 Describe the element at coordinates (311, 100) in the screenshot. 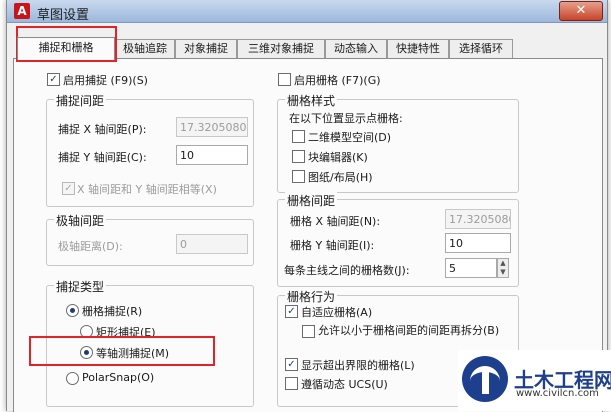

I see `grid-style-group-title: 栅格样式` at that location.